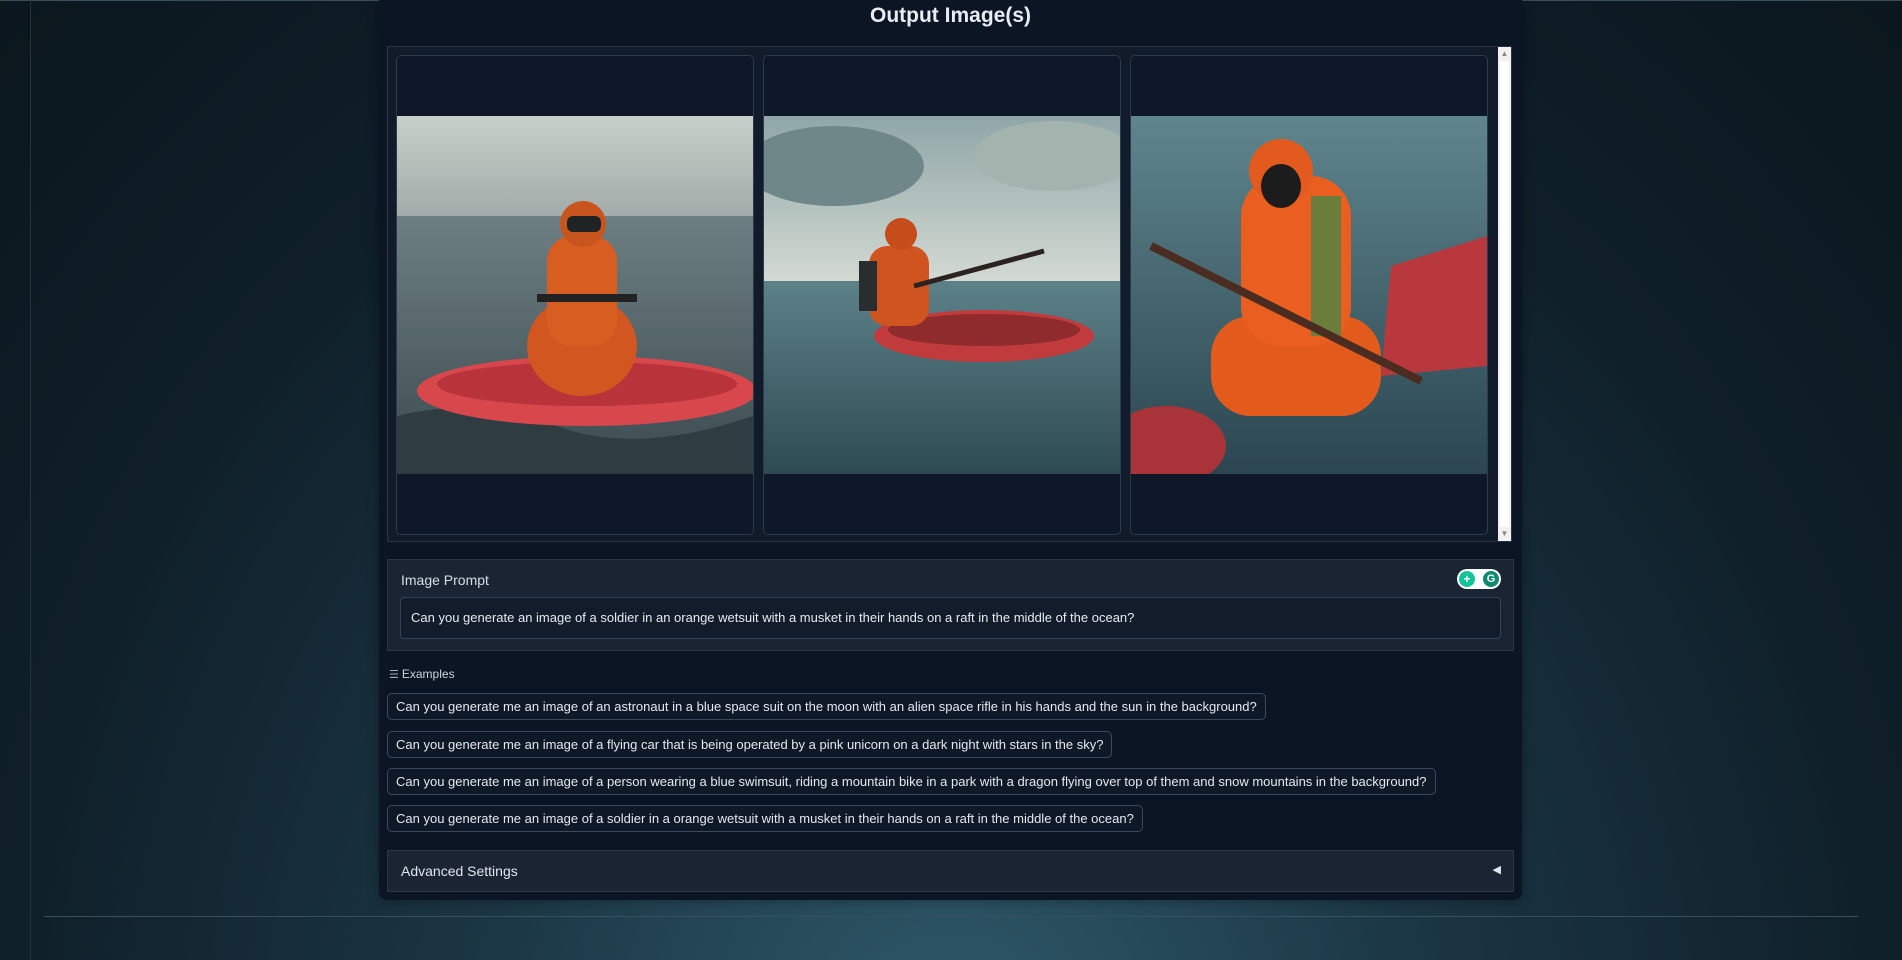 The width and height of the screenshot is (1902, 960). Describe the element at coordinates (30, 480) in the screenshot. I see `left-border` at that location.